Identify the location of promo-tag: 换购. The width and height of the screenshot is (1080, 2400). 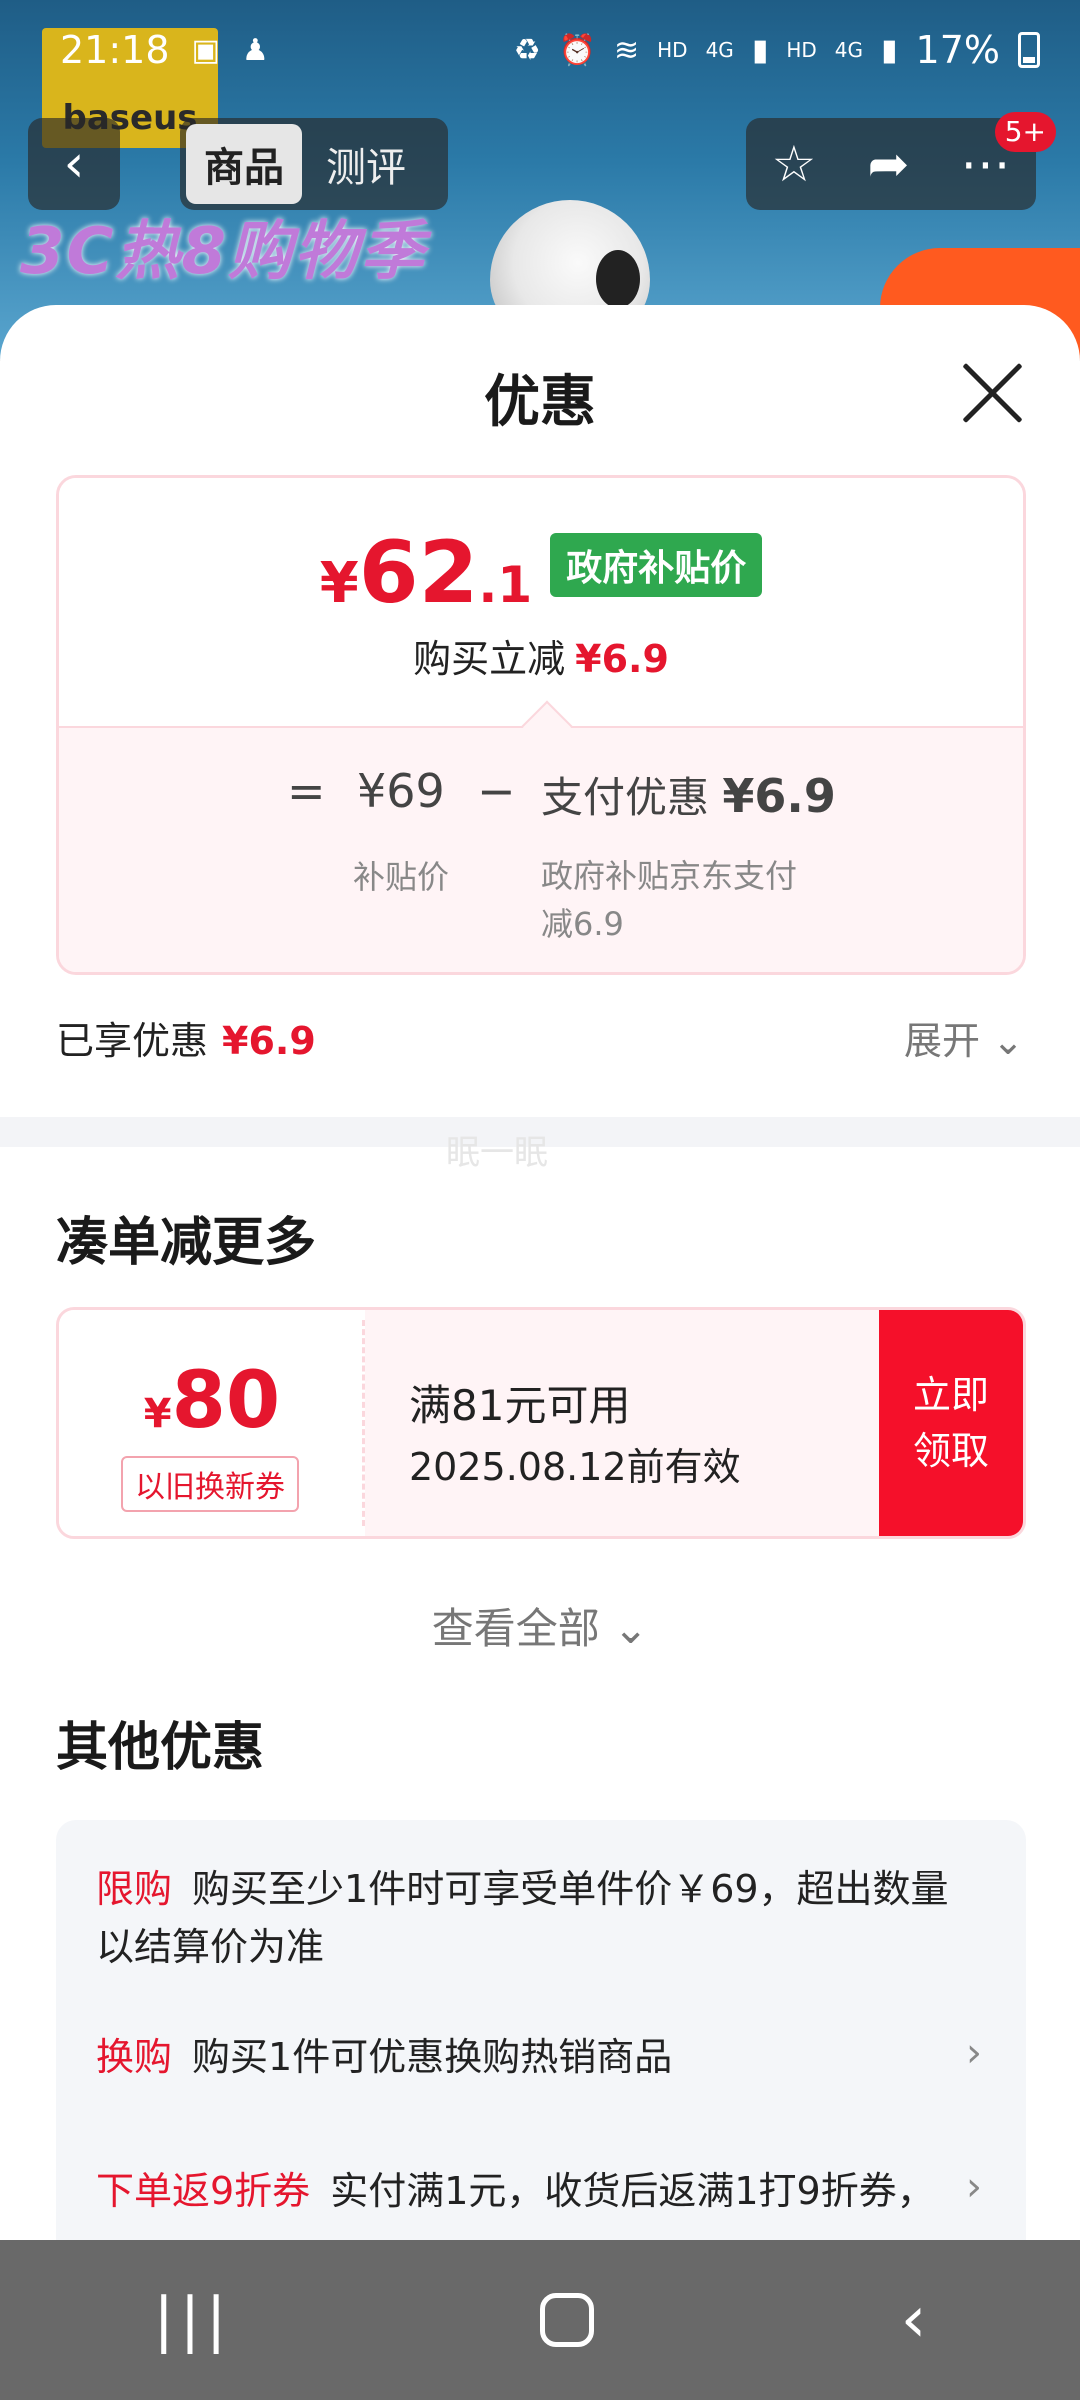
(134, 2057).